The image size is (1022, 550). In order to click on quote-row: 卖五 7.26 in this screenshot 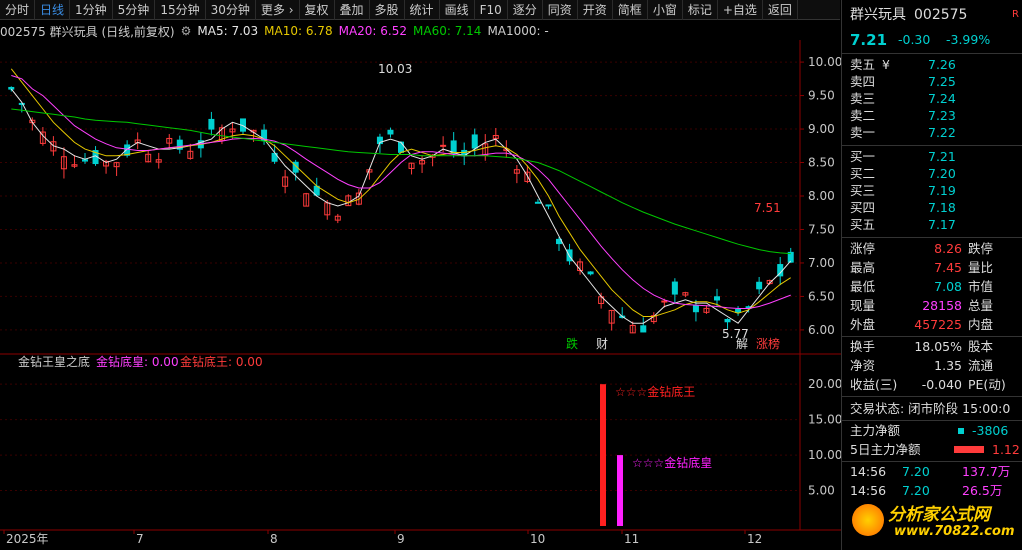, I will do `click(932, 65)`.